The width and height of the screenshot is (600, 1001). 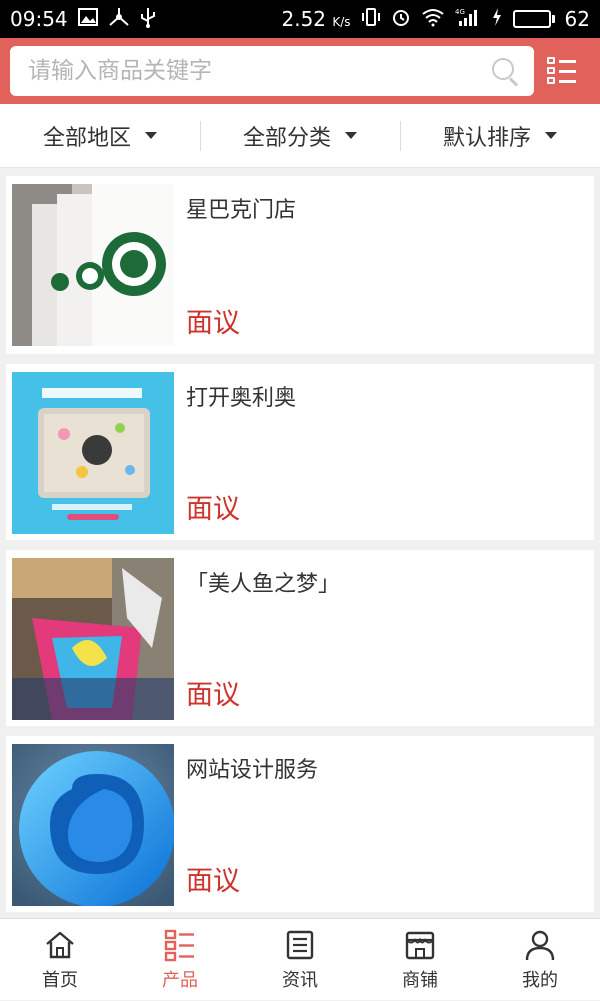 I want to click on news-icon, so click(x=300, y=945).